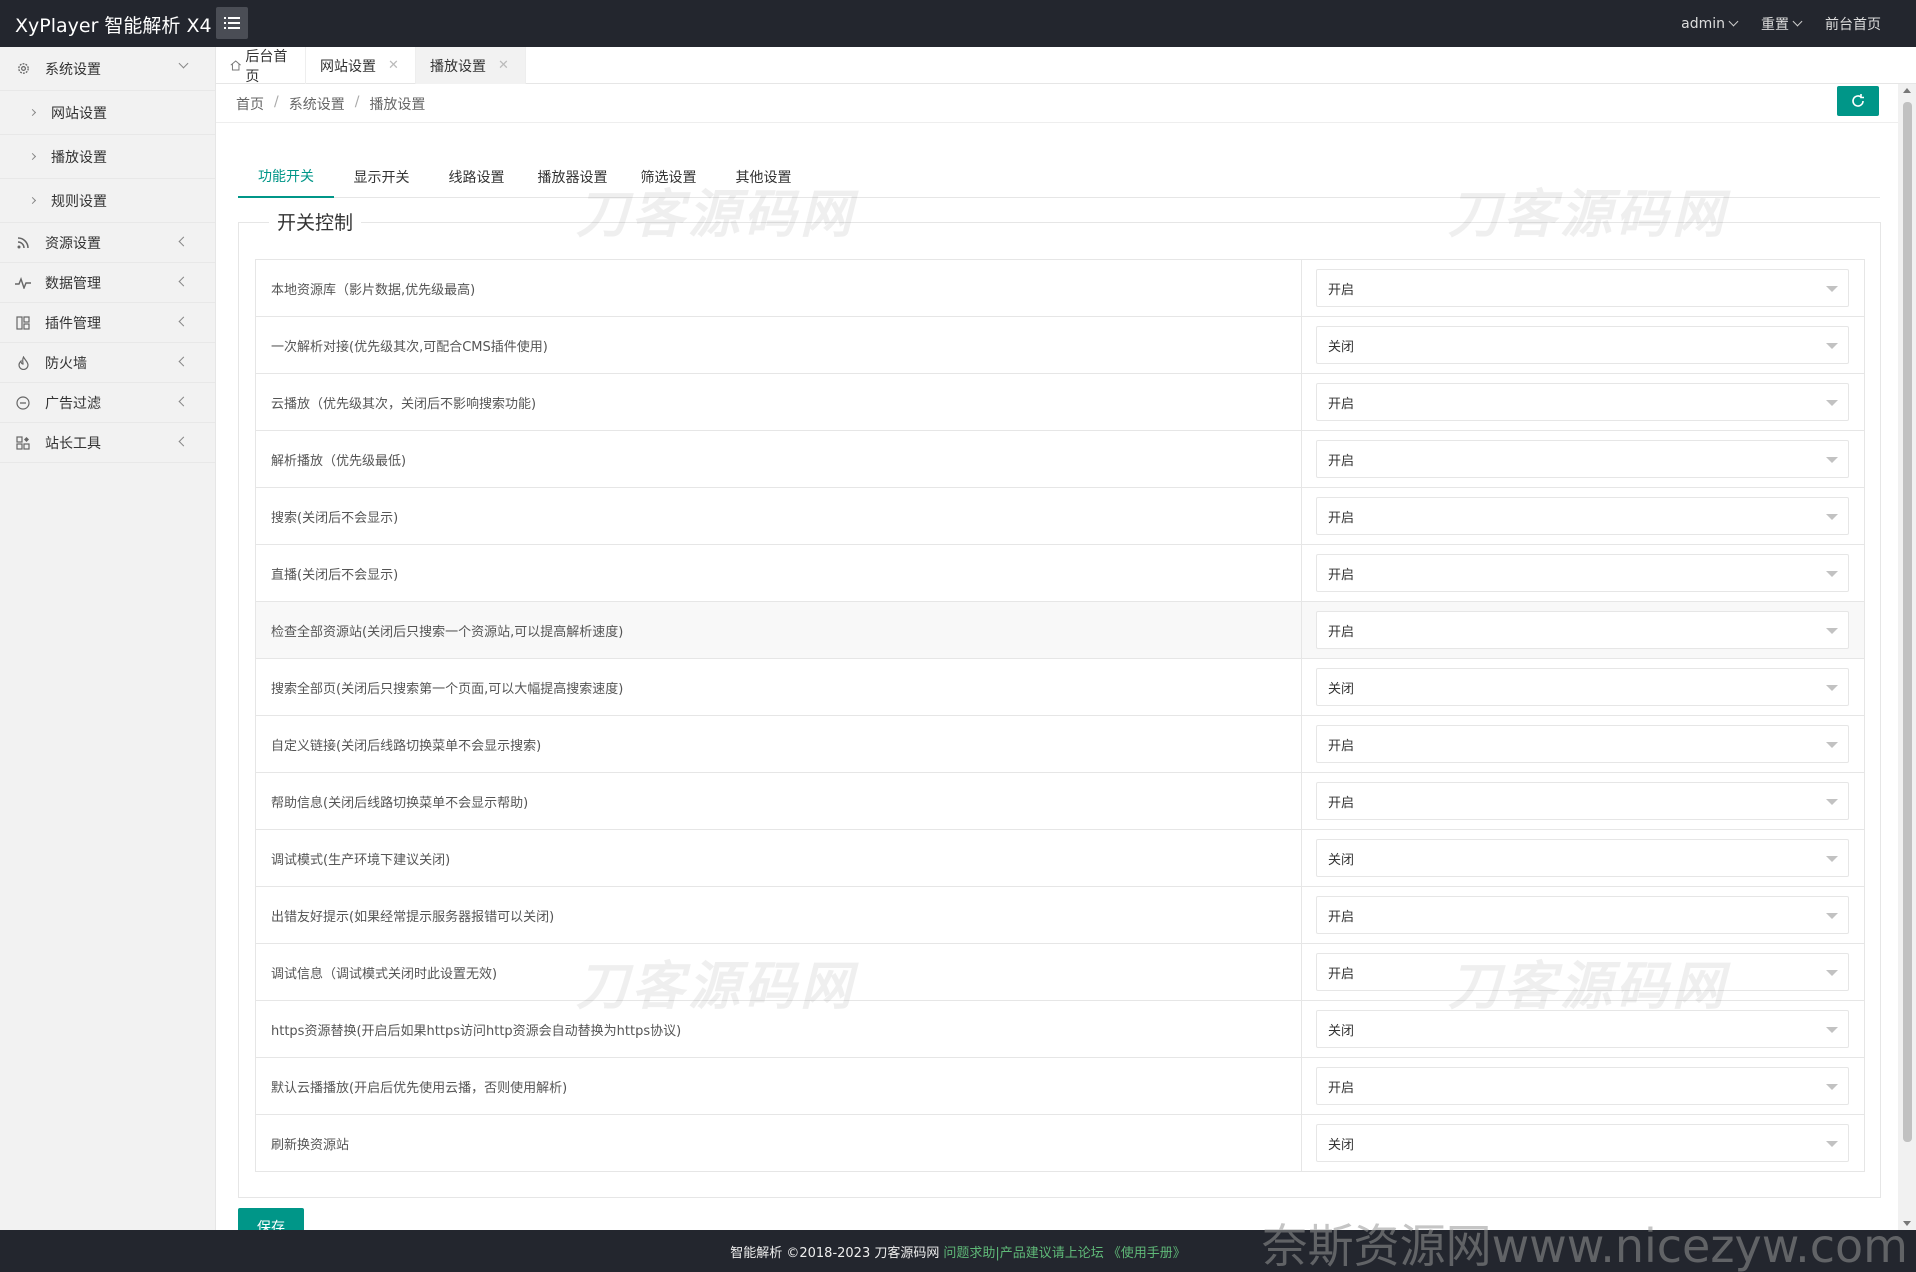 This screenshot has width=1916, height=1272. What do you see at coordinates (1060, 744) in the screenshot?
I see `setting-row: 自定义链接(关闭后线路切换菜单不会显示搜索) 开启` at bounding box center [1060, 744].